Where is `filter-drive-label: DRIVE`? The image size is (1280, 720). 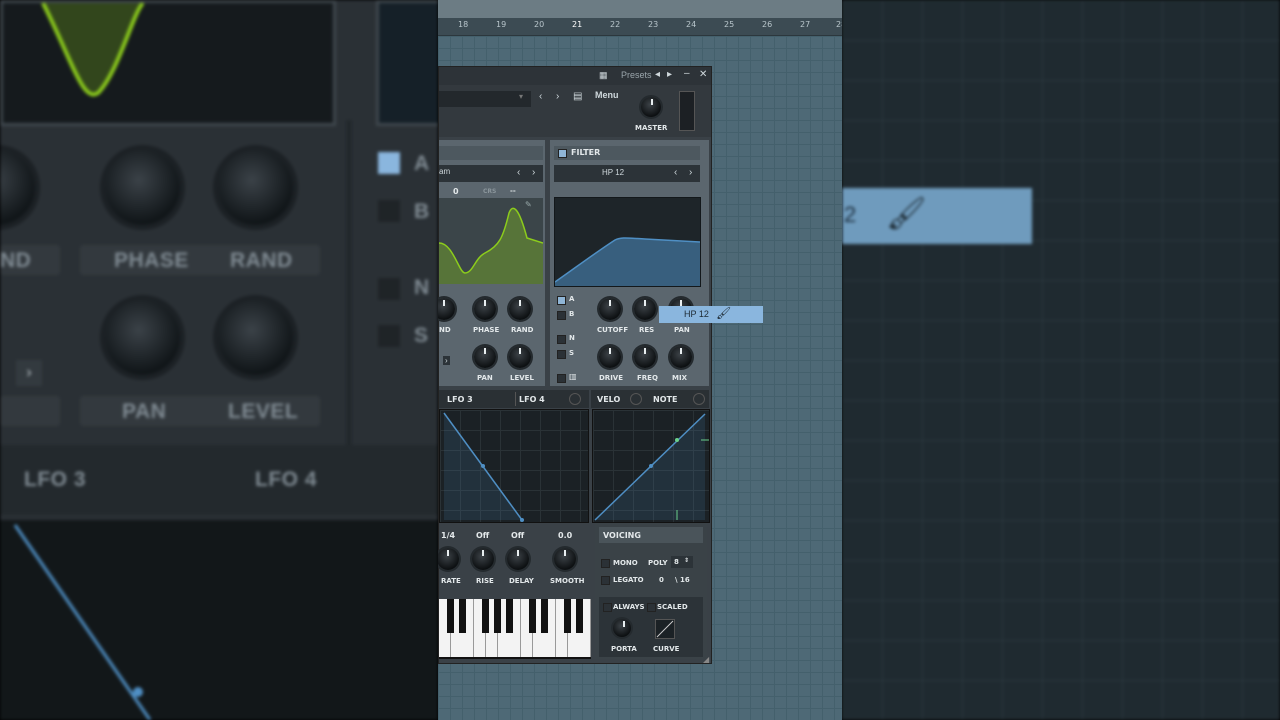
filter-drive-label: DRIVE is located at coordinates (611, 378).